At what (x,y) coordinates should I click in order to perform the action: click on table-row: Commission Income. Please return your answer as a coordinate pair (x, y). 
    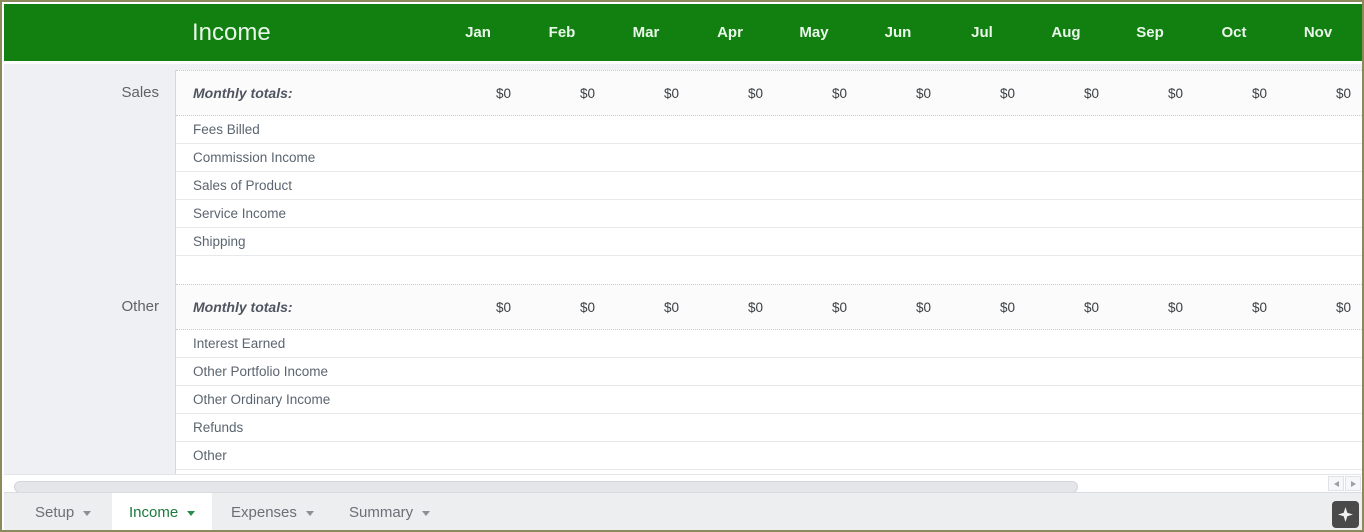
    Looking at the image, I should click on (769, 158).